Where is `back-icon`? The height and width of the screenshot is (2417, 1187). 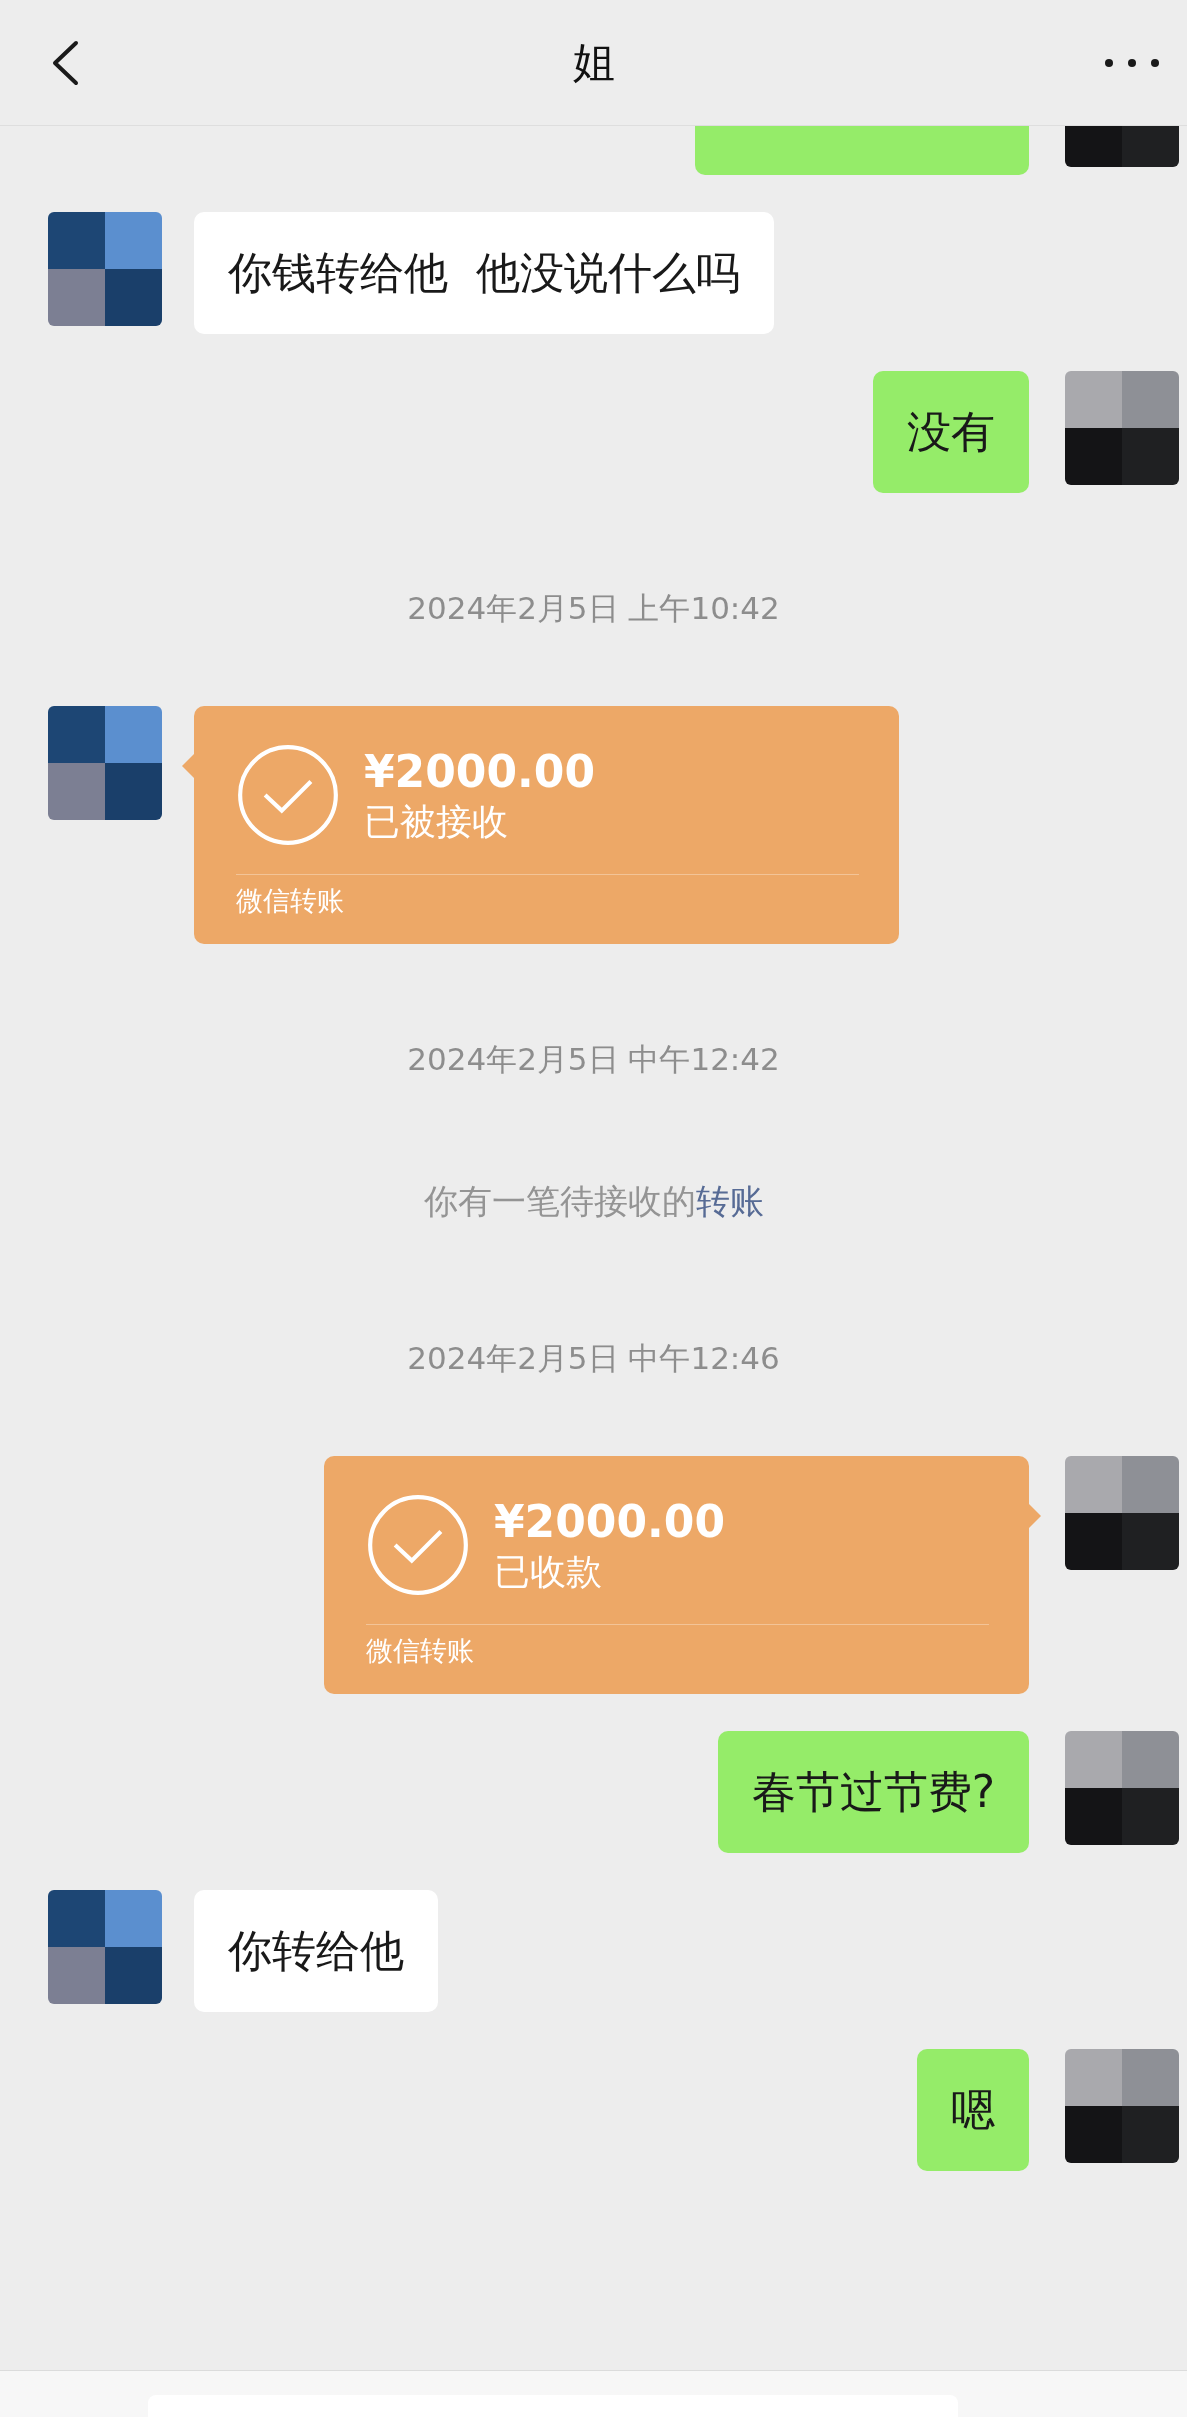 back-icon is located at coordinates (65, 62).